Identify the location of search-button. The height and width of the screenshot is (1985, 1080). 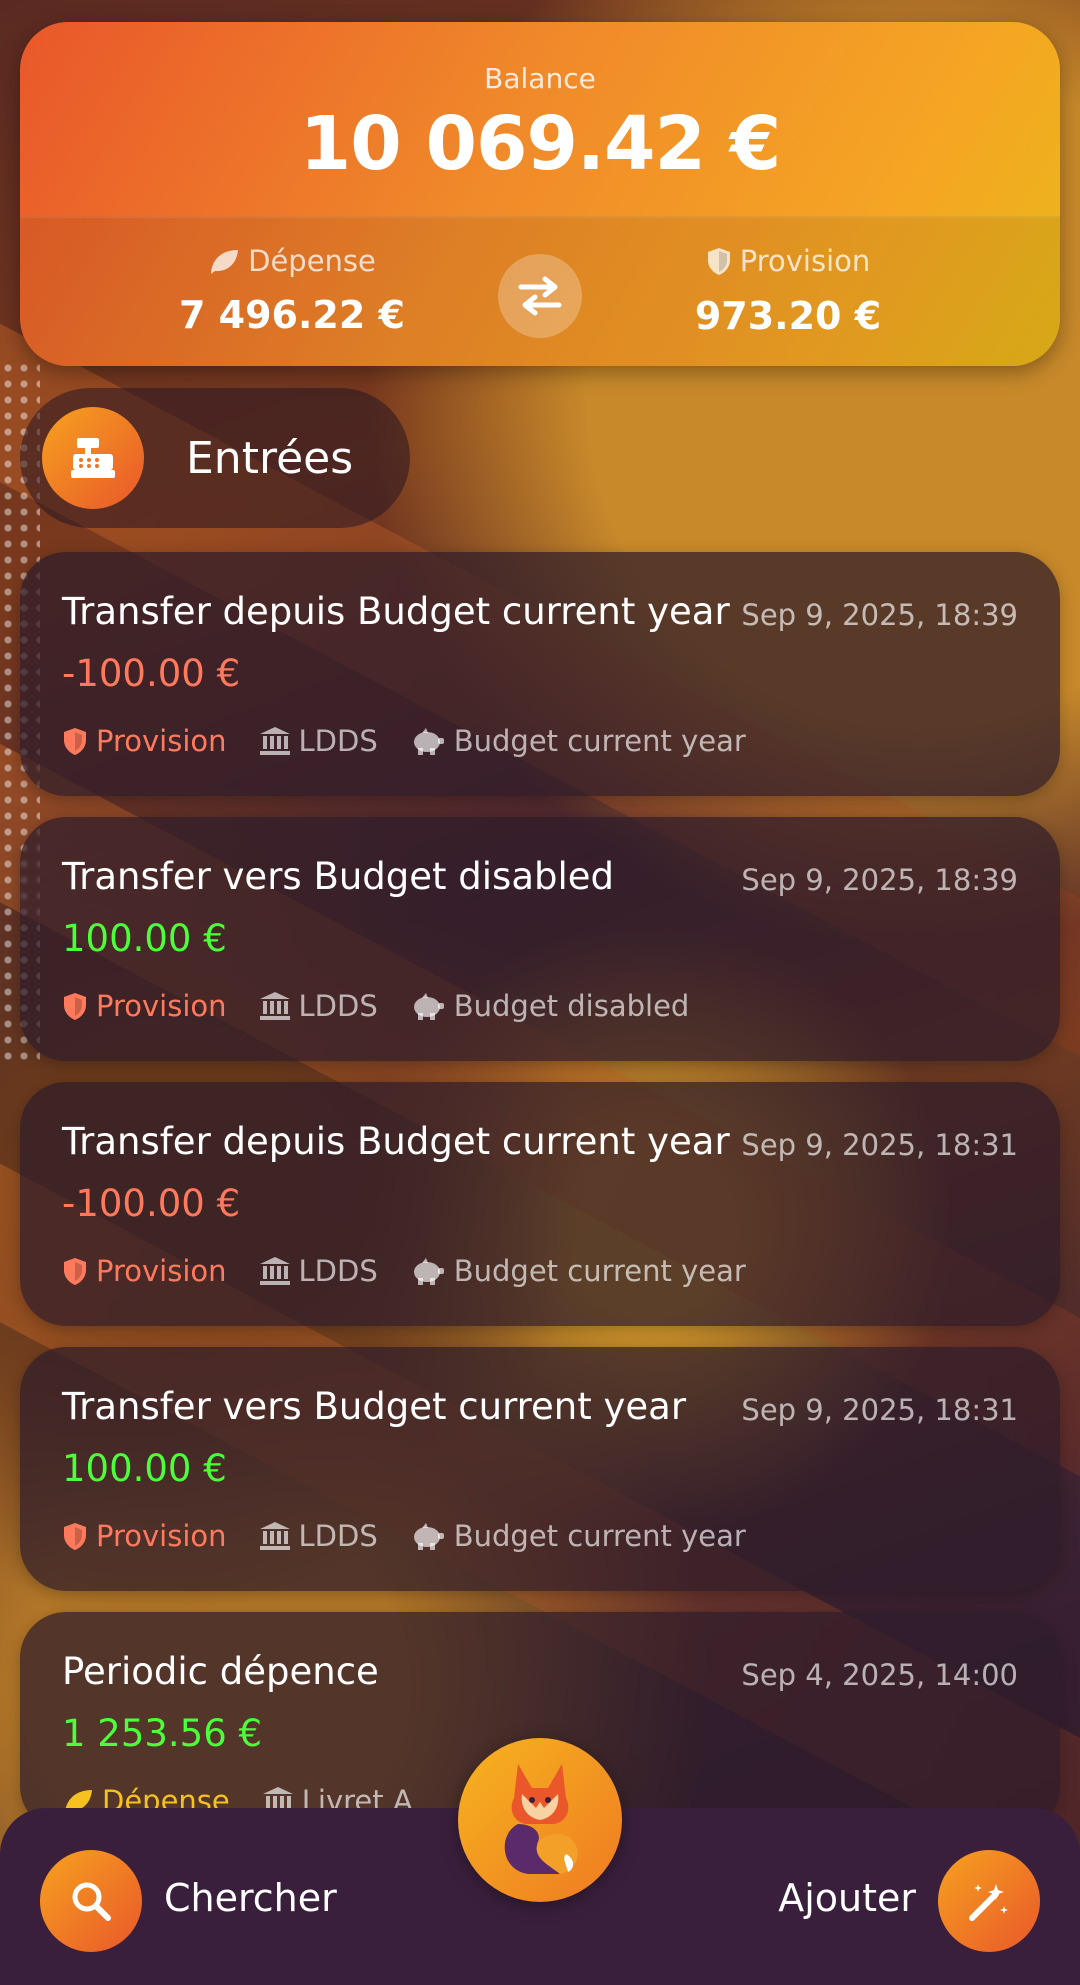
(91, 1901).